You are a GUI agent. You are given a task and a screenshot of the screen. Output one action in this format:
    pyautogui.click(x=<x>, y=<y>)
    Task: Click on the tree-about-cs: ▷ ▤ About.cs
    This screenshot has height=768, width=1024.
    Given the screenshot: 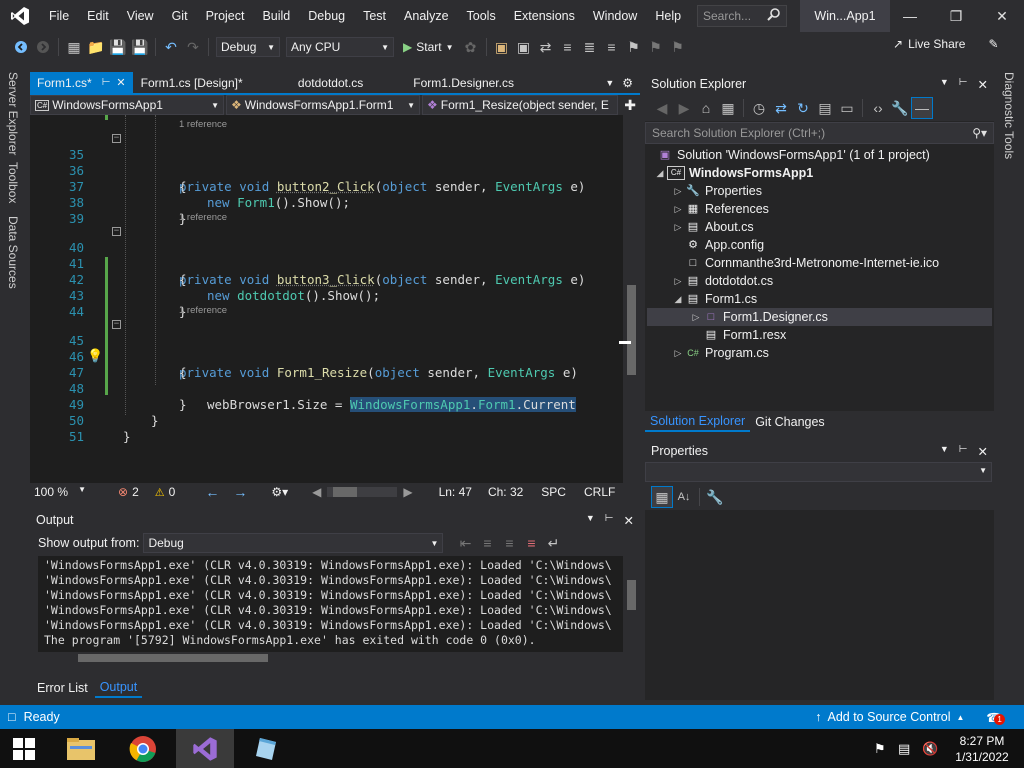 What is the action you would take?
    pyautogui.click(x=712, y=227)
    